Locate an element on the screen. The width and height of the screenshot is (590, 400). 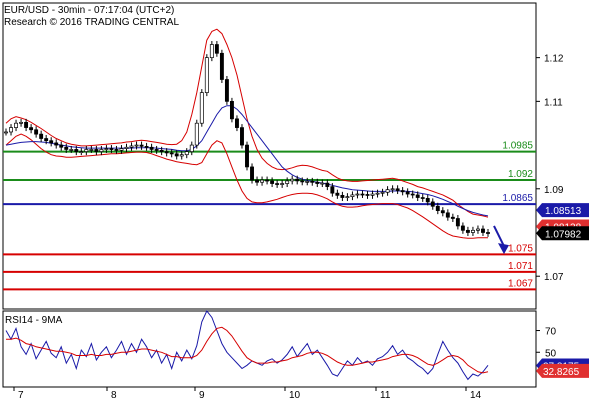
rsi-y-tick-label: 70 is located at coordinates (551, 332).